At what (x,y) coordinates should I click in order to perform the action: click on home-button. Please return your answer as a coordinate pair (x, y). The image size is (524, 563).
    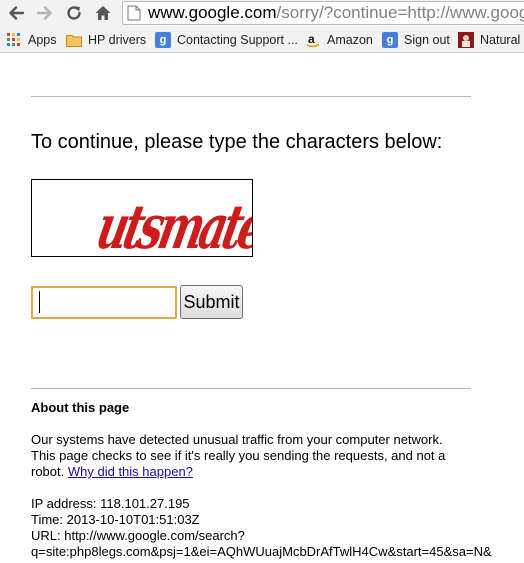
    Looking at the image, I should click on (103, 13).